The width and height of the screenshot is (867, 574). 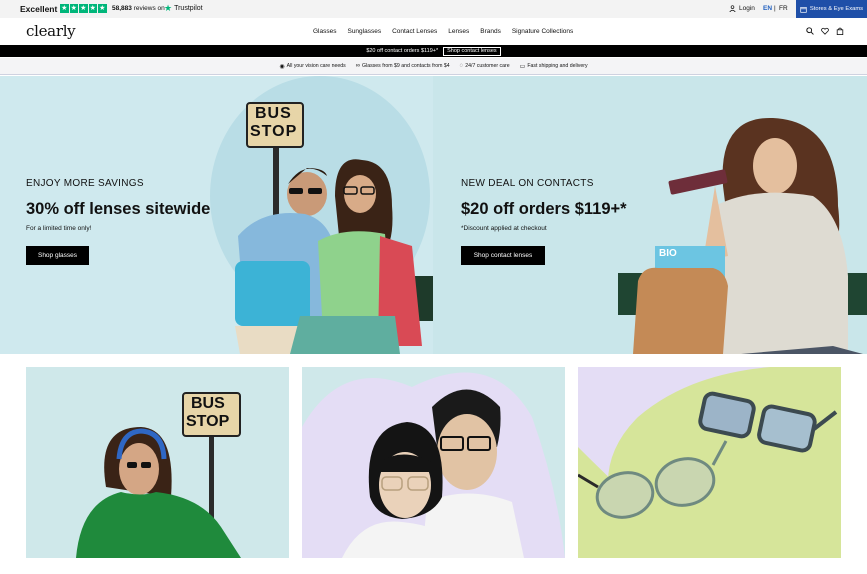 I want to click on trustpilot-logo: ★ Trustpilot, so click(x=183, y=8).